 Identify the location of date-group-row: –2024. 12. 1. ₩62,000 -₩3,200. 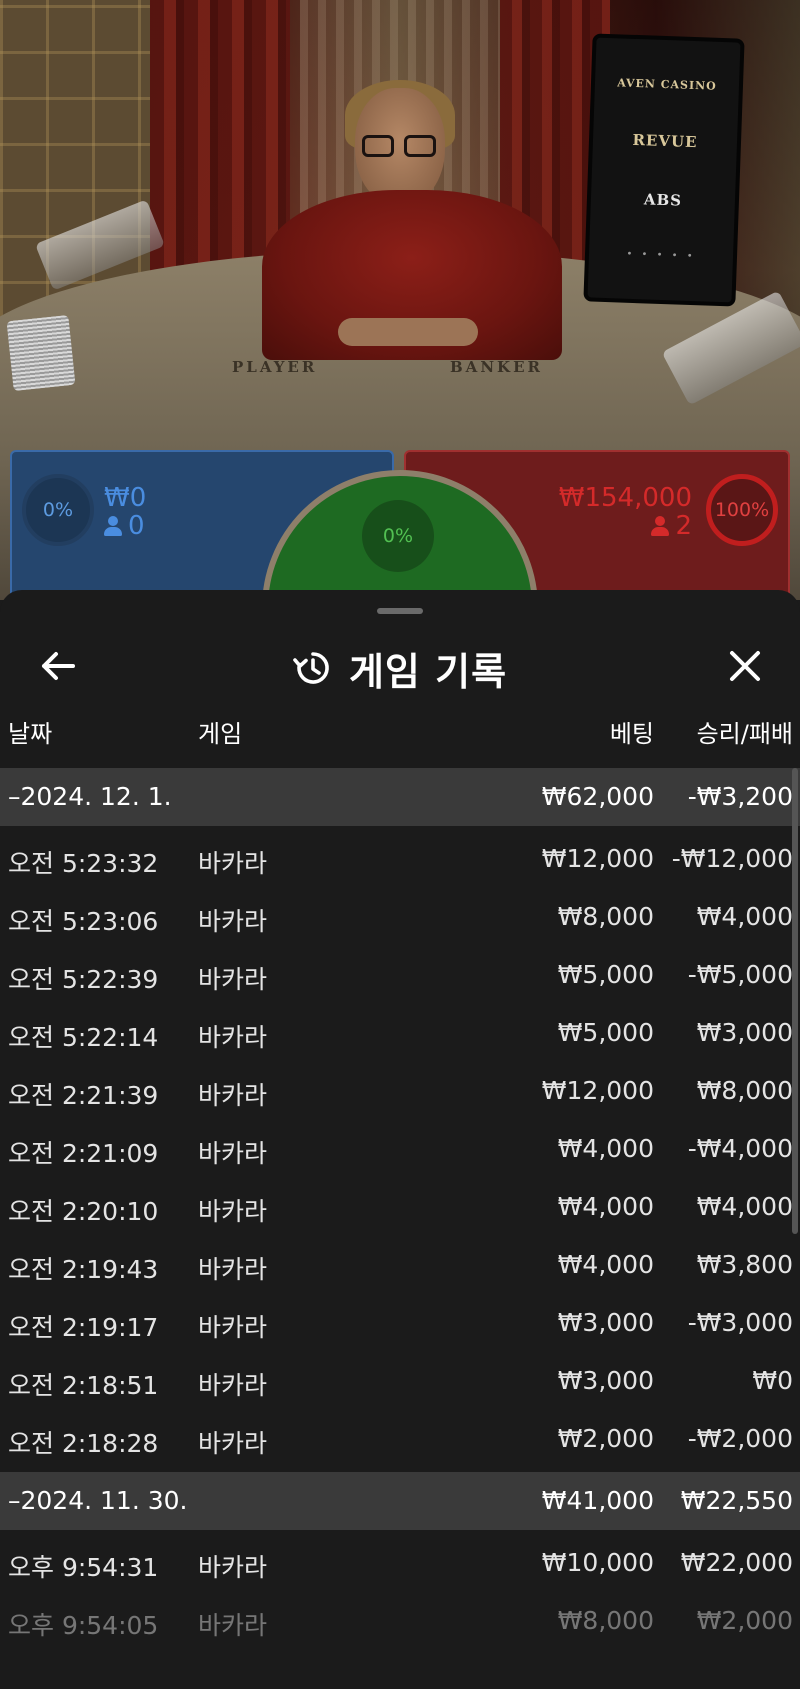
(400, 797).